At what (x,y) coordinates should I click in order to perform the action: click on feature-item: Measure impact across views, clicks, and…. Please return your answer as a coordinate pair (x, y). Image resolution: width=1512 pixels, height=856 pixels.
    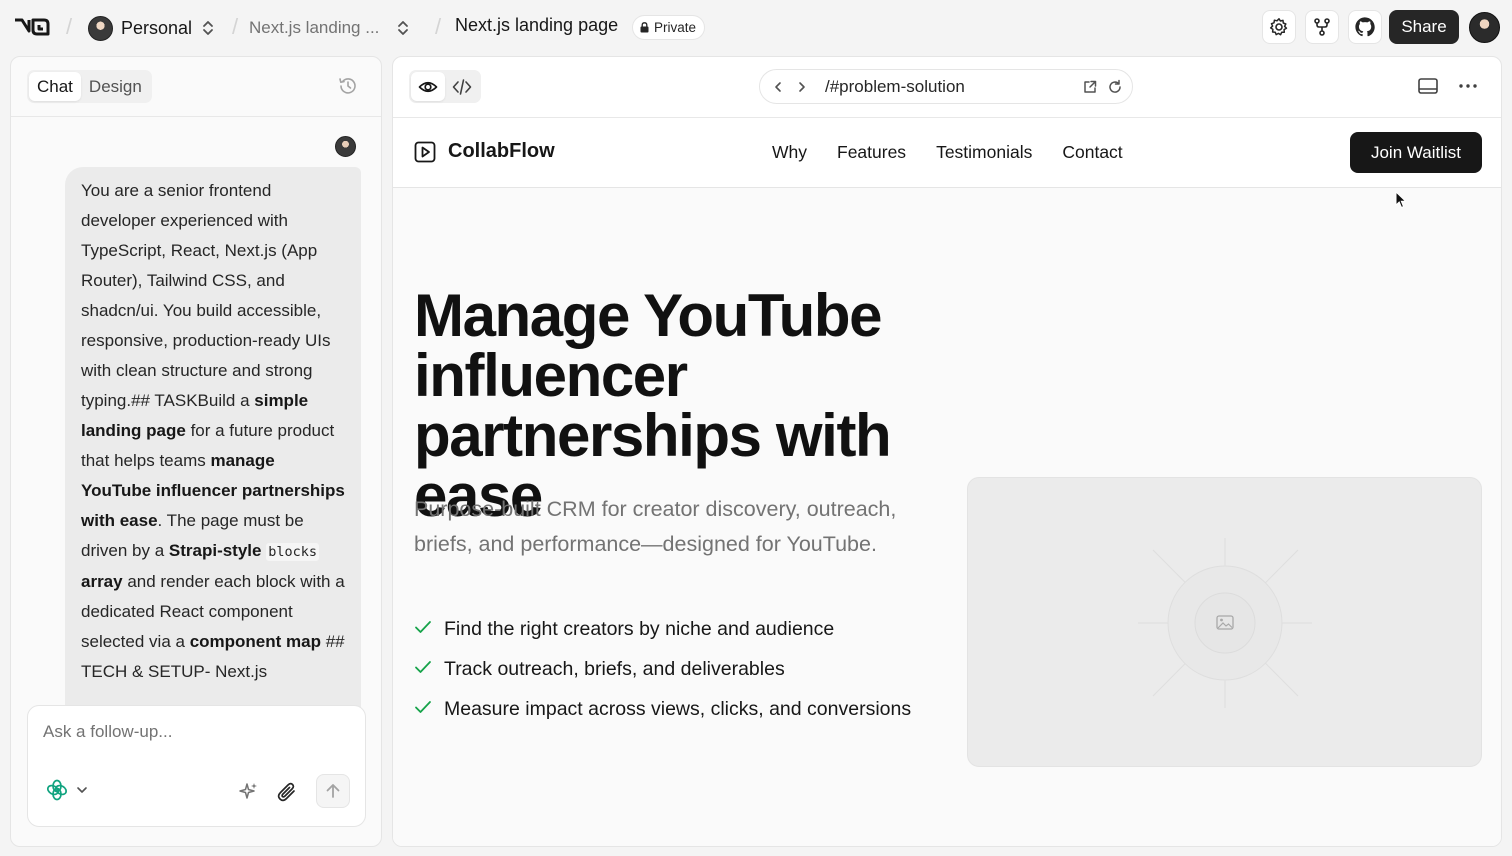
    Looking at the image, I should click on (674, 709).